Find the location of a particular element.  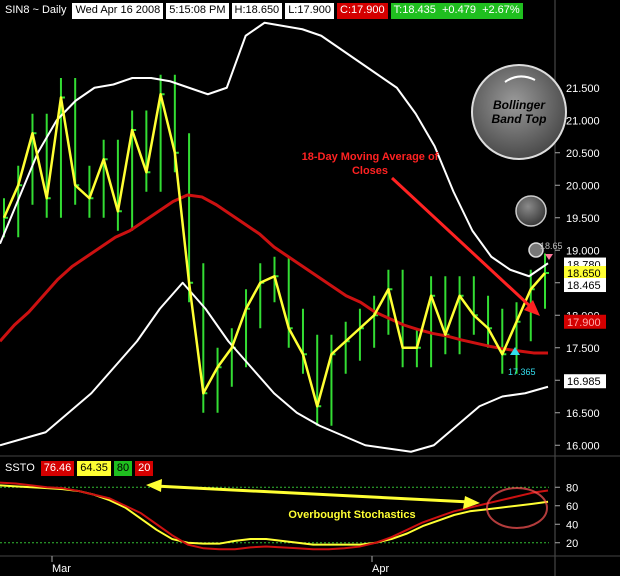

date-text: Wed Apr 16 2008 is located at coordinates (118, 10).